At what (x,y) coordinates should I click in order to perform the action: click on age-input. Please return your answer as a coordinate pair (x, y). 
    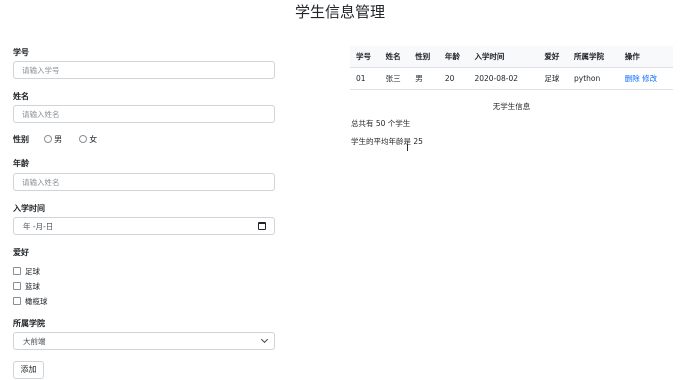
    Looking at the image, I should click on (144, 182).